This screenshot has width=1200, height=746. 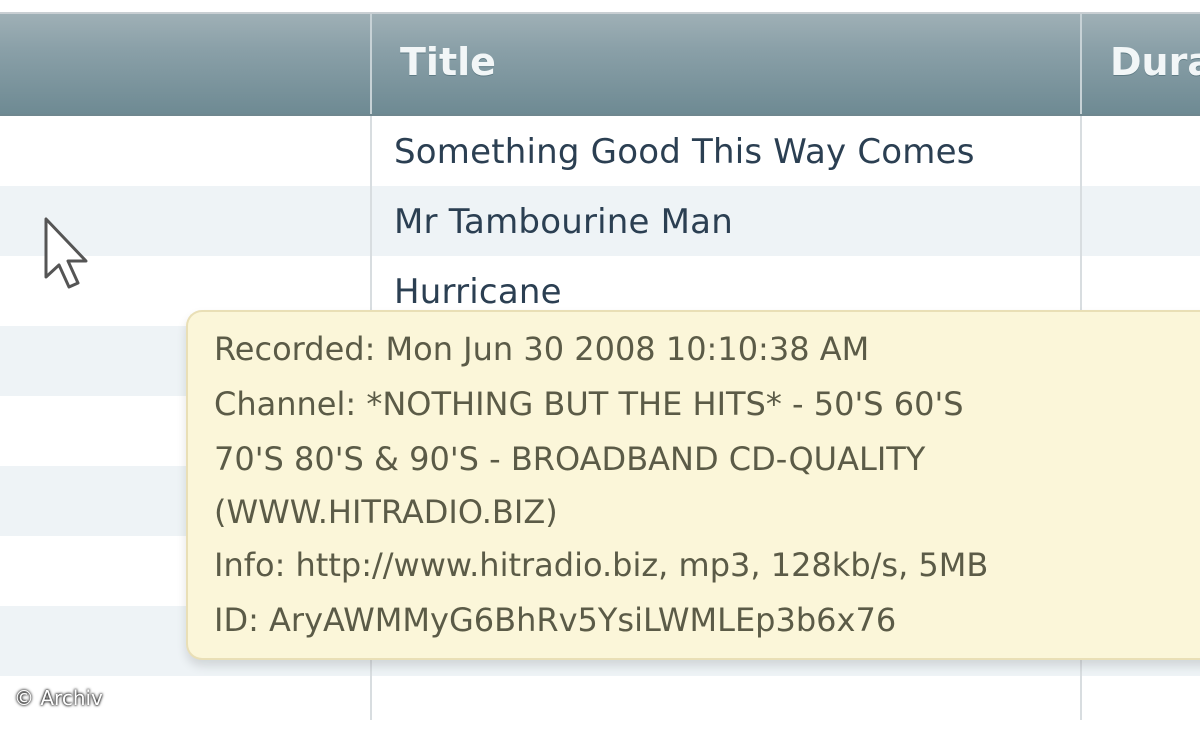 I want to click on column-header-title: Title, so click(x=725, y=64).